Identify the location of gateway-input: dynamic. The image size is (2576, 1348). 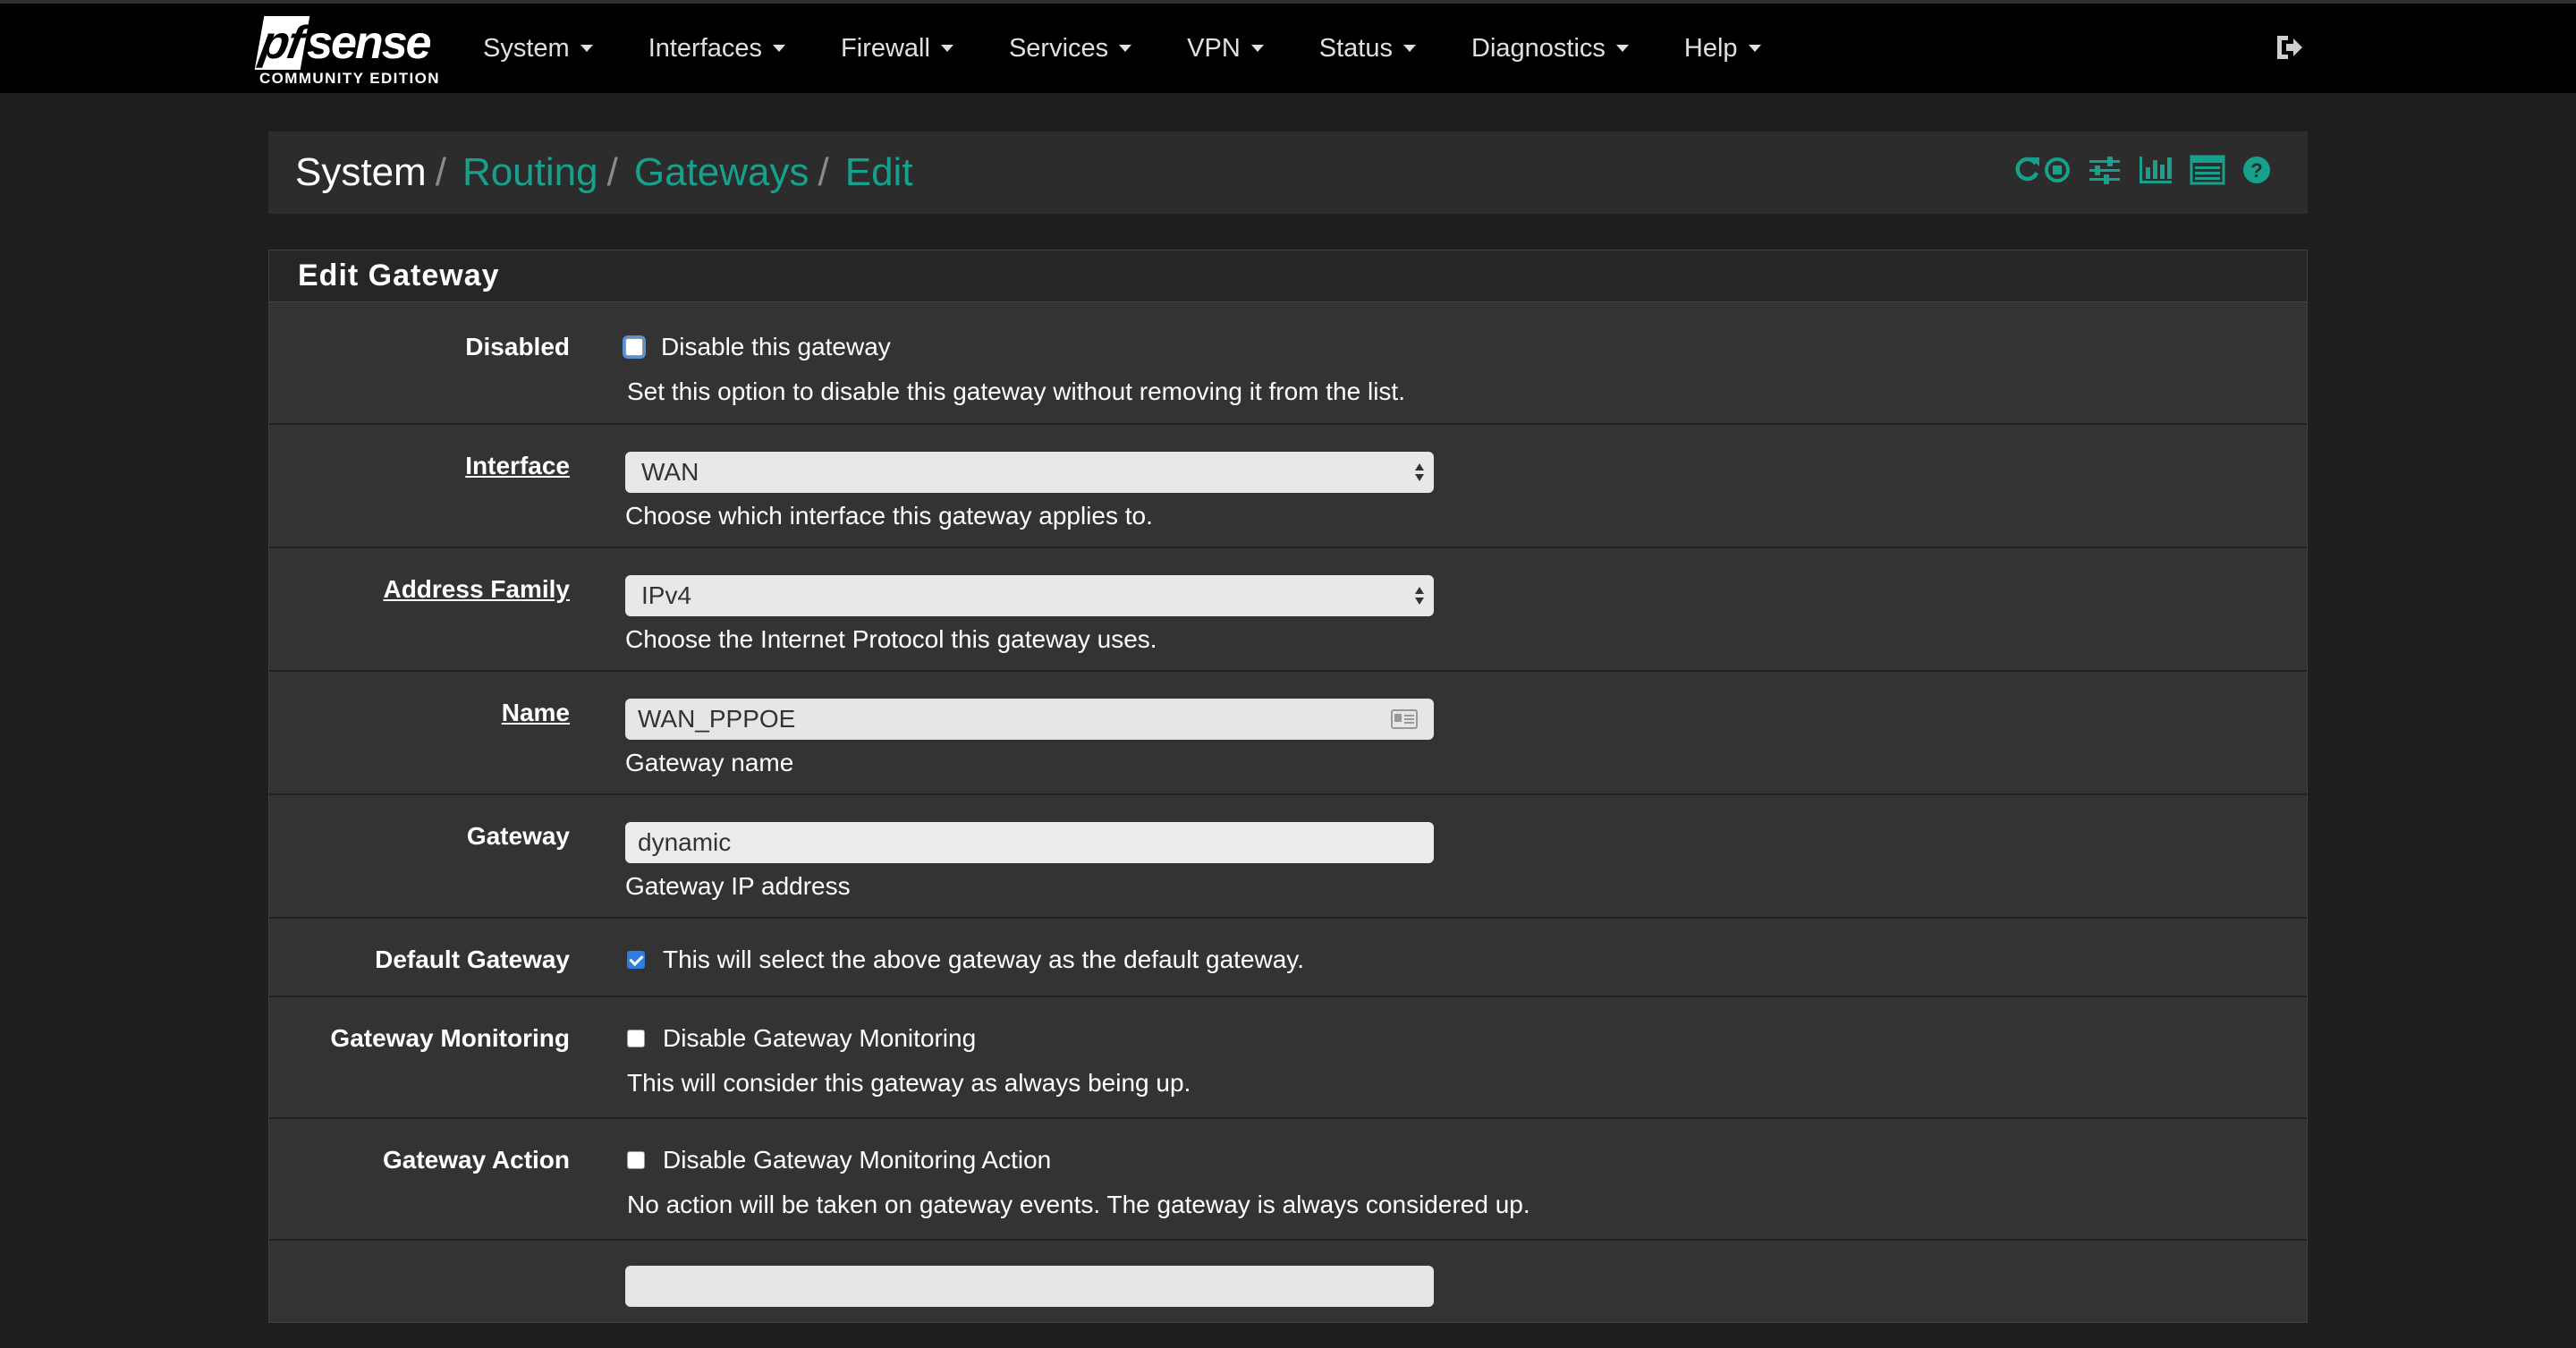
(1029, 842).